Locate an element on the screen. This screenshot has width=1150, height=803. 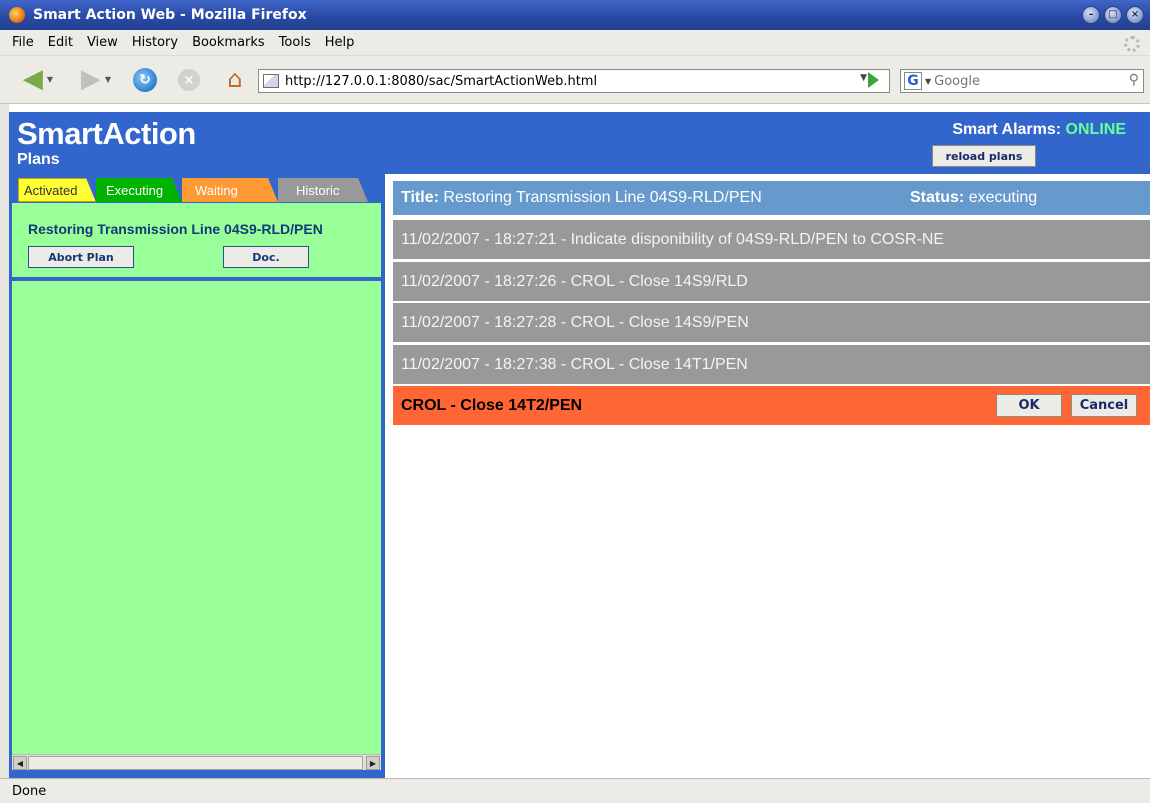
back-button: ◀ ▼ is located at coordinates (38, 79).